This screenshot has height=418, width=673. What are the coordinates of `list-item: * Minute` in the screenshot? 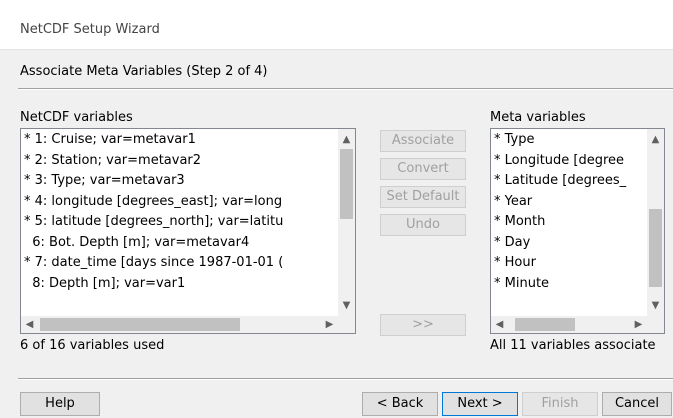 It's located at (569, 284).